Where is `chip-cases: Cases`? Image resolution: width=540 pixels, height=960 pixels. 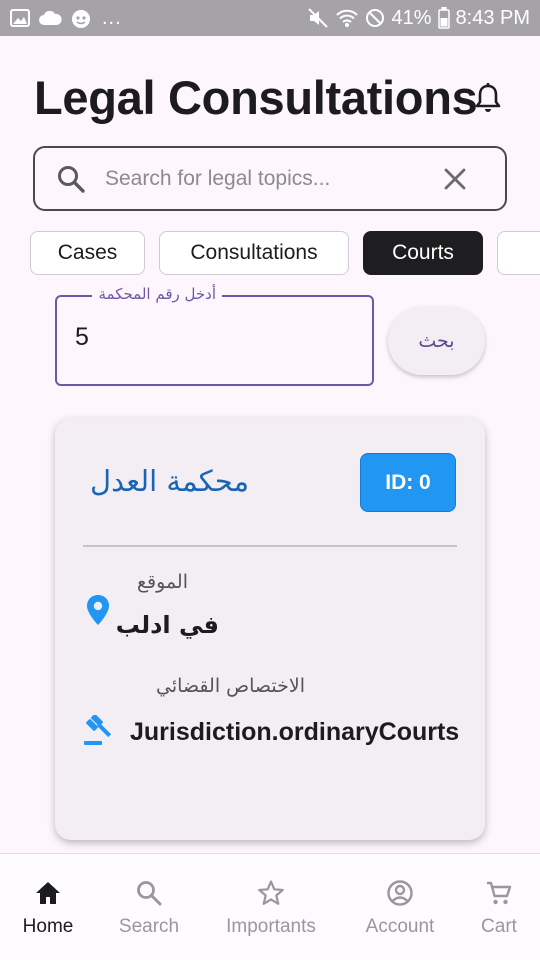 chip-cases: Cases is located at coordinates (87, 253).